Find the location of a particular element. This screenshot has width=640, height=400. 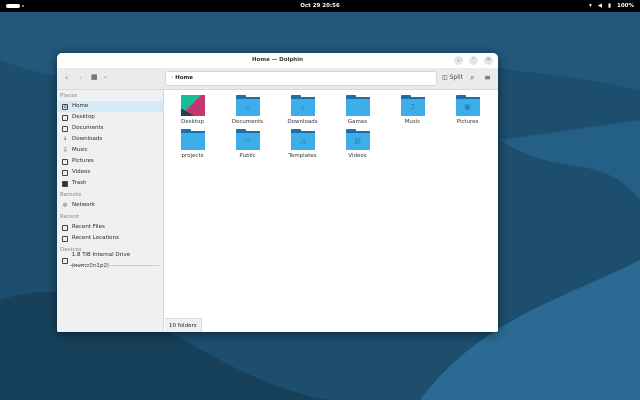

remote-header: Remote is located at coordinates (71, 195).